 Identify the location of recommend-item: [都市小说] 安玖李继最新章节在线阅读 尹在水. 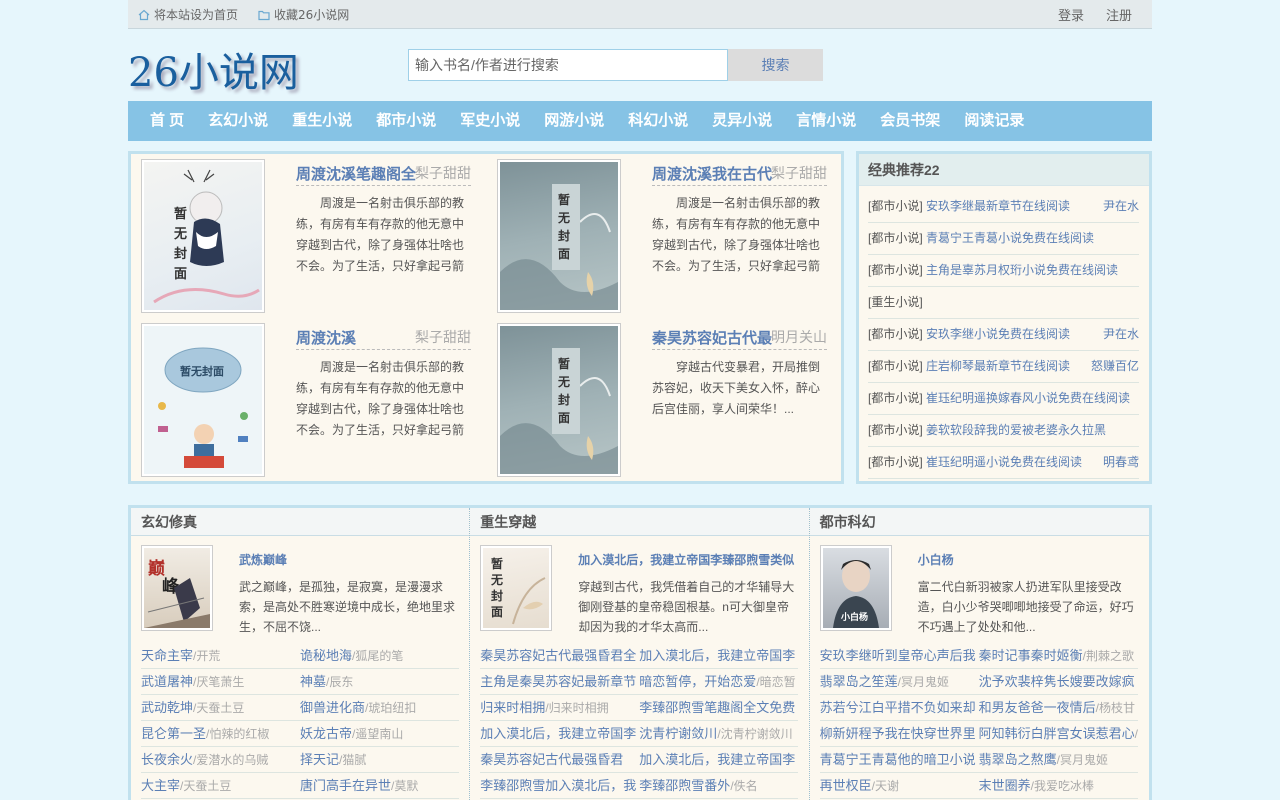
(1003, 207).